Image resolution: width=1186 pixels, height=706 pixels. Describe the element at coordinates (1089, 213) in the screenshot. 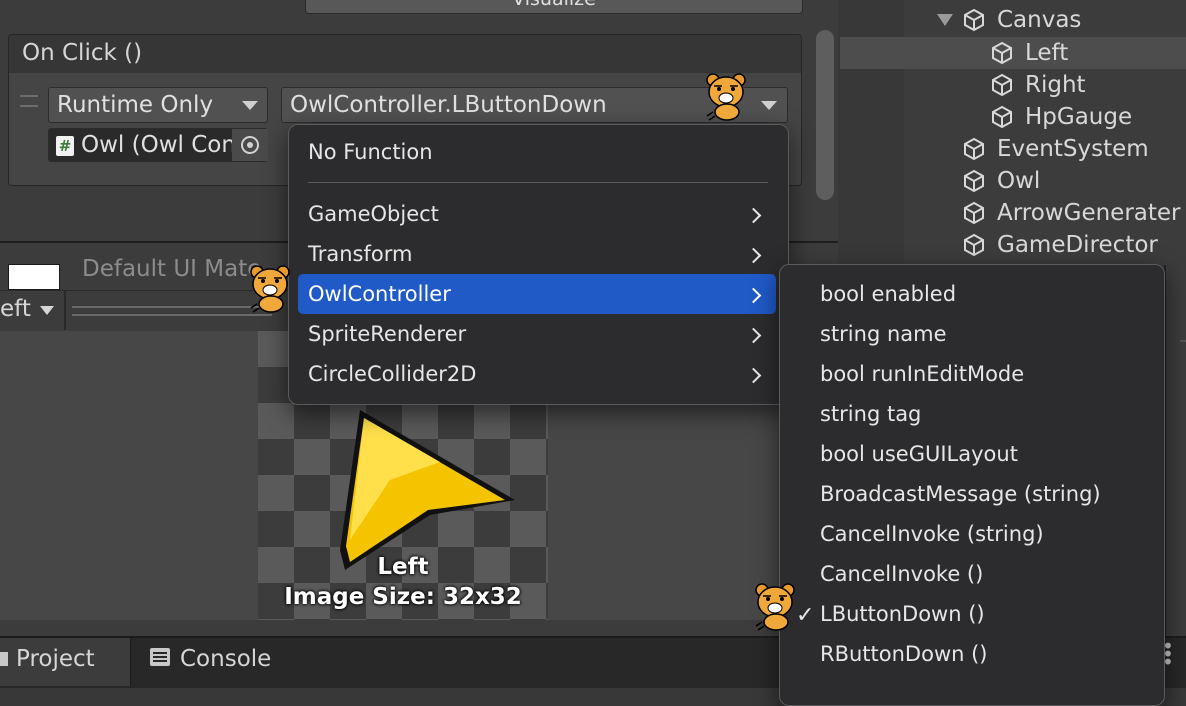

I see `hierarchy-item-label: ArrowGenerater` at that location.